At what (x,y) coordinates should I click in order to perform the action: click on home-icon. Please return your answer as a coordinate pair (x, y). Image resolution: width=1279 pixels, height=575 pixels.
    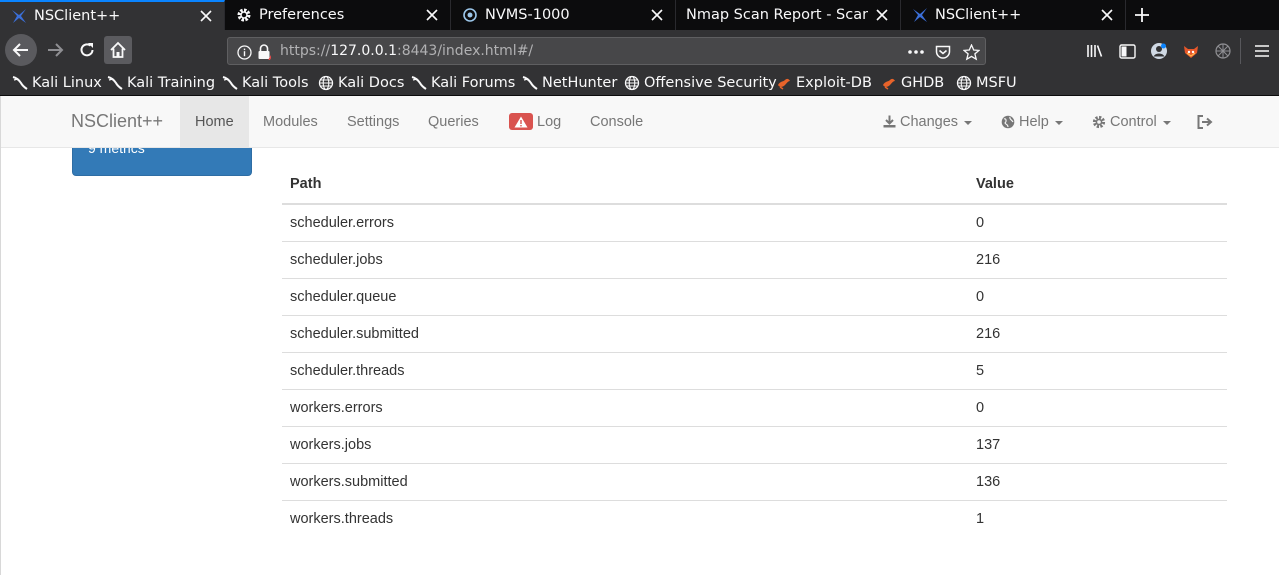
    Looking at the image, I should click on (118, 49).